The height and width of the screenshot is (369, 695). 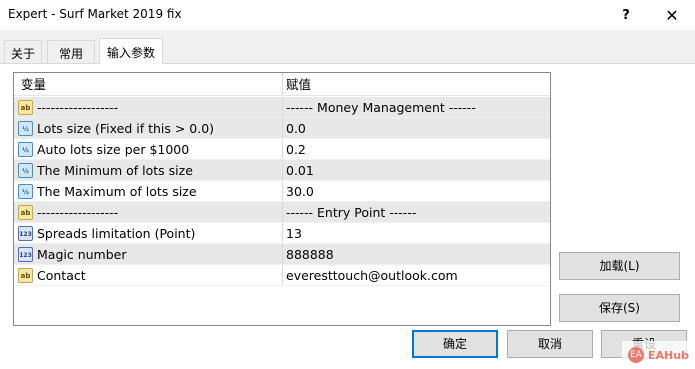 I want to click on tab-inputs: 输入参数, so click(x=131, y=51).